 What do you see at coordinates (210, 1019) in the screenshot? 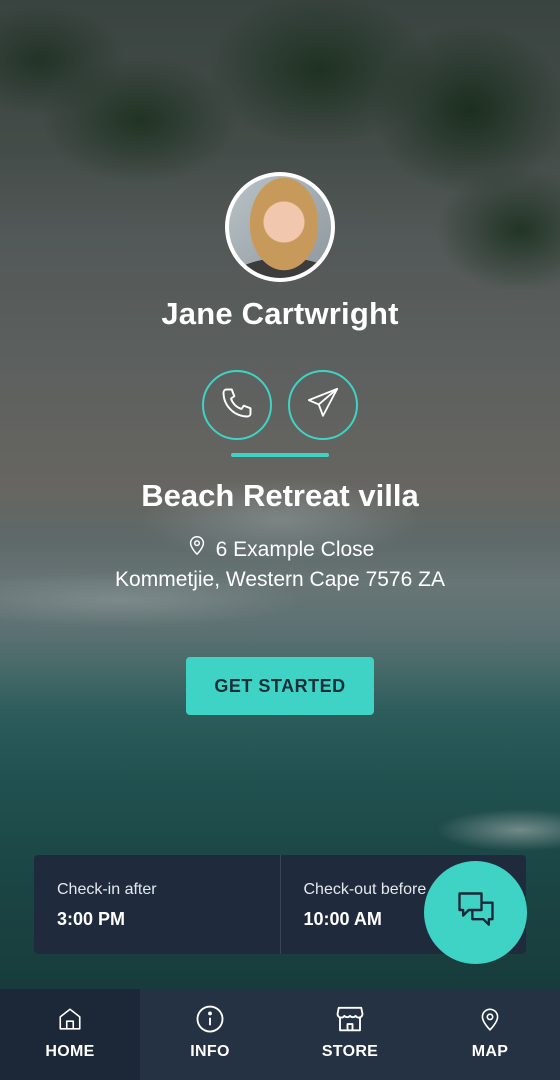
I see `info-icon` at bounding box center [210, 1019].